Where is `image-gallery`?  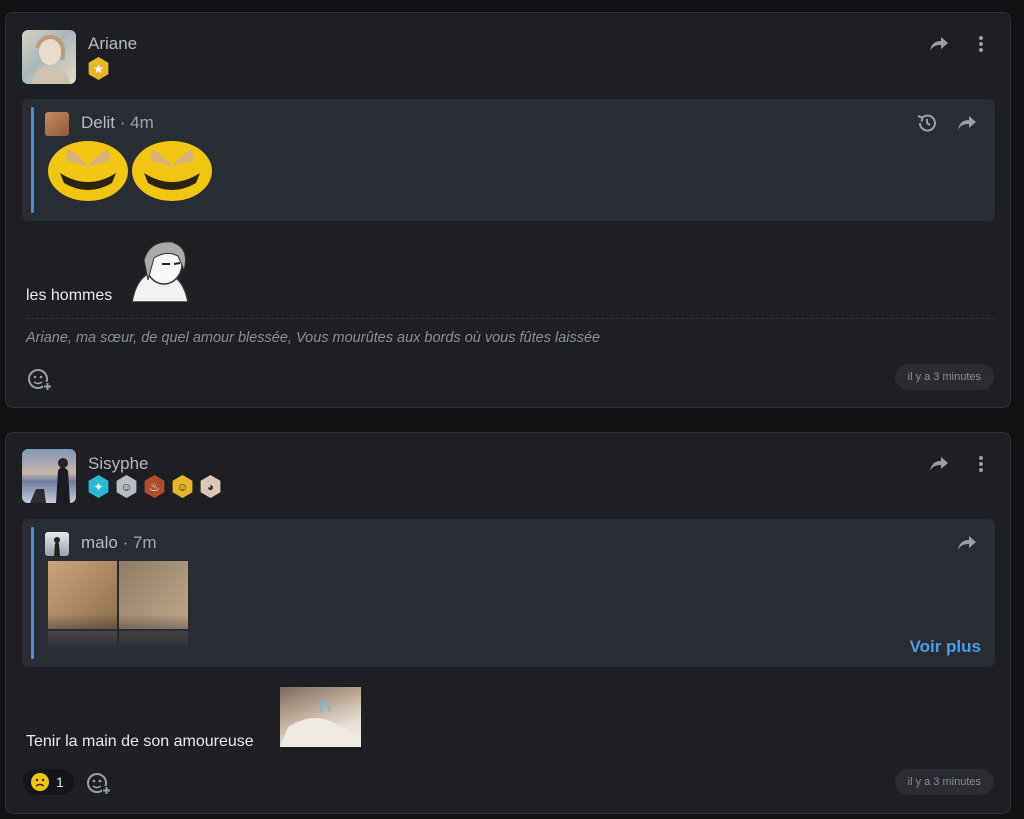
image-gallery is located at coordinates (118, 605).